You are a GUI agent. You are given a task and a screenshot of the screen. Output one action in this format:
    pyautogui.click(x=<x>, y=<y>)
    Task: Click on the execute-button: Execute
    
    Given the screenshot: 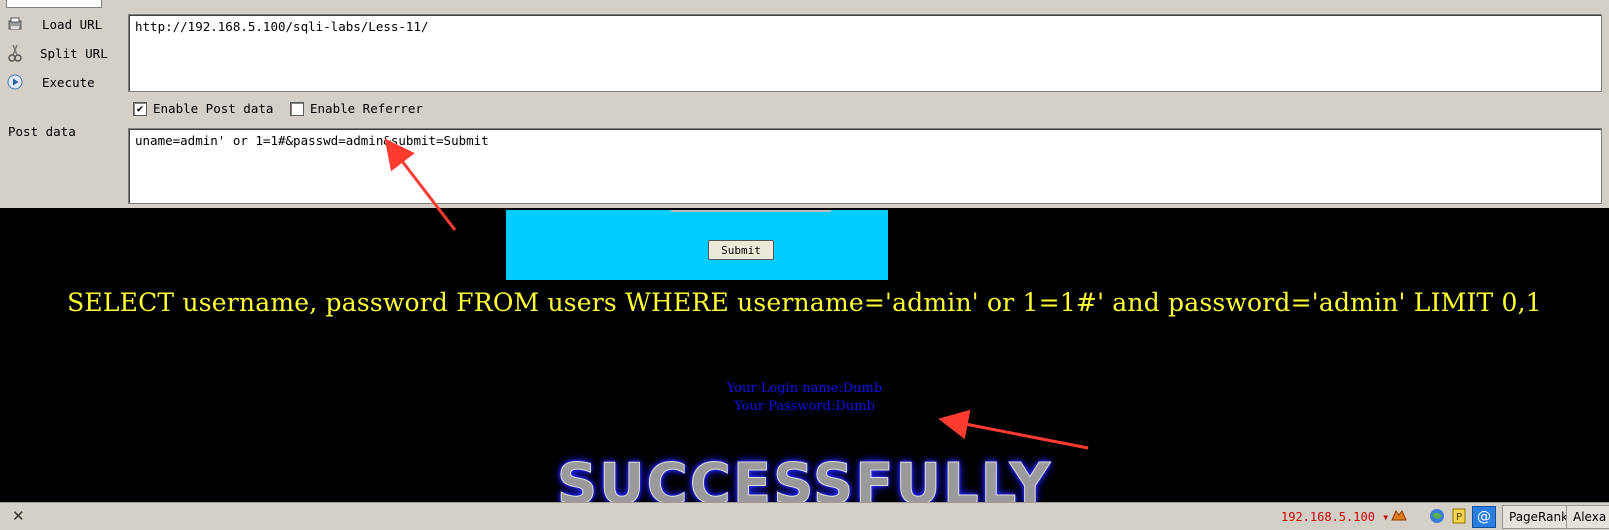 What is the action you would take?
    pyautogui.click(x=61, y=82)
    